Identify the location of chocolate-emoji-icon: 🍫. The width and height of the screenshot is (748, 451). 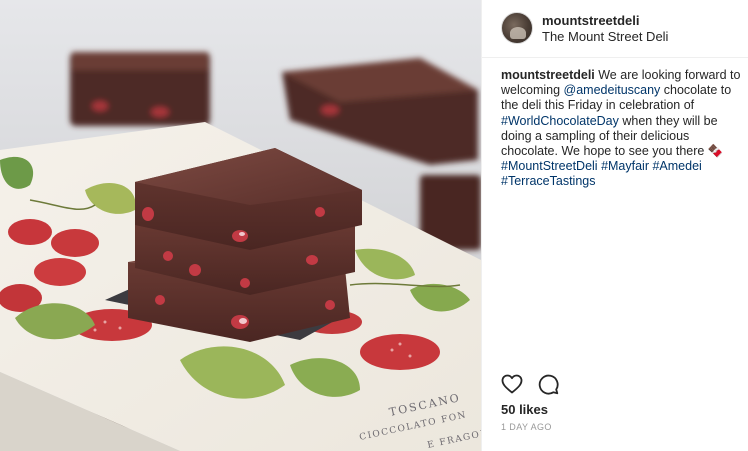
(715, 151).